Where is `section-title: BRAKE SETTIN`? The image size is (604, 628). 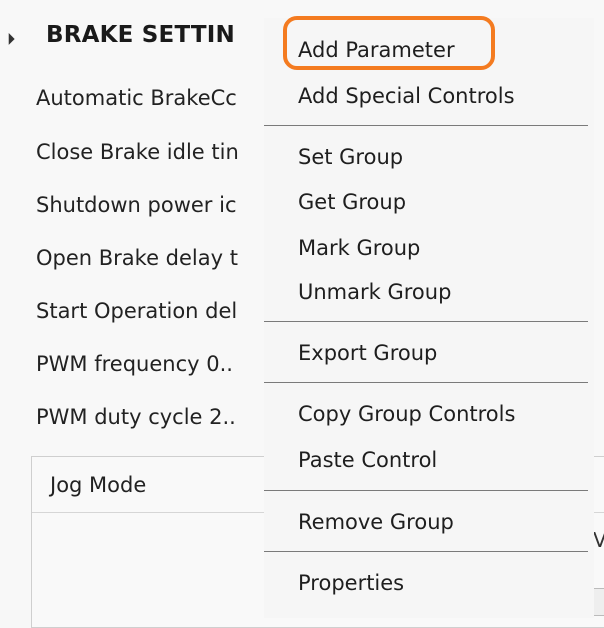 section-title: BRAKE SETTIN is located at coordinates (140, 35).